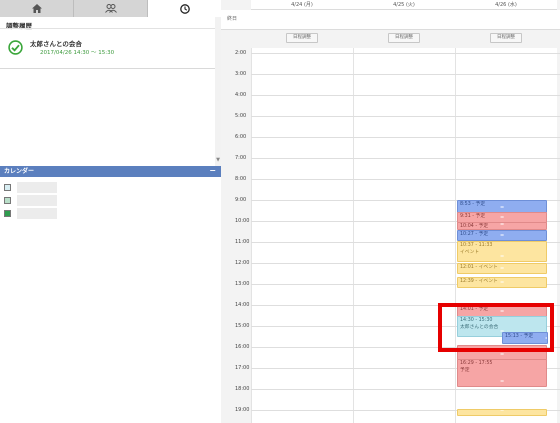 The width and height of the screenshot is (560, 423). I want to click on hour-label: 16:00, so click(242, 347).